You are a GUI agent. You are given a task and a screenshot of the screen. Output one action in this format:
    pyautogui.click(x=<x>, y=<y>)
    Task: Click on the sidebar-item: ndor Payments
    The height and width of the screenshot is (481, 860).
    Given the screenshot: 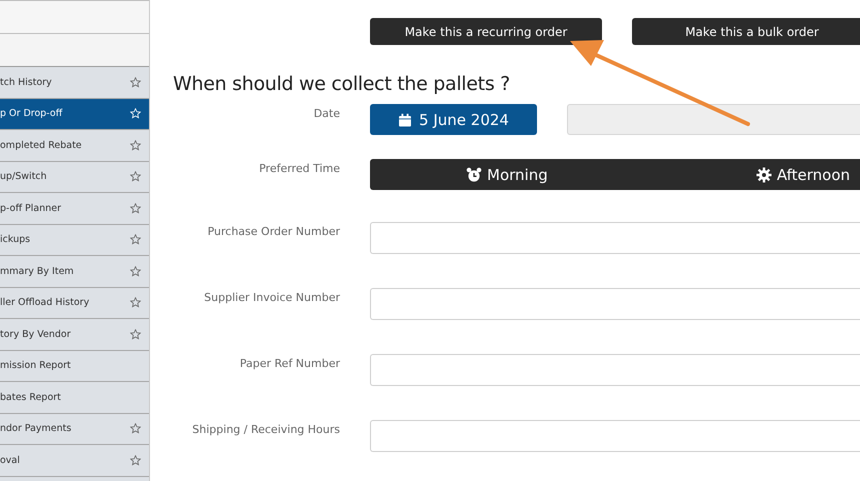 What is the action you would take?
    pyautogui.click(x=74, y=429)
    